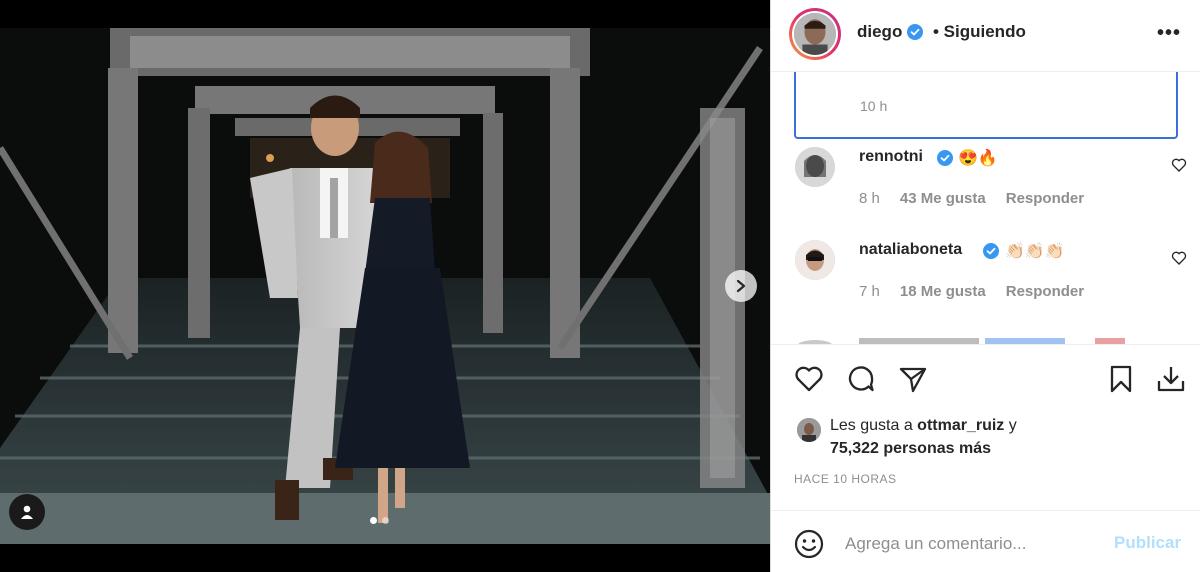 The width and height of the screenshot is (1200, 572). What do you see at coordinates (986, 105) in the screenshot?
I see `caption-highlight: 10 h` at bounding box center [986, 105].